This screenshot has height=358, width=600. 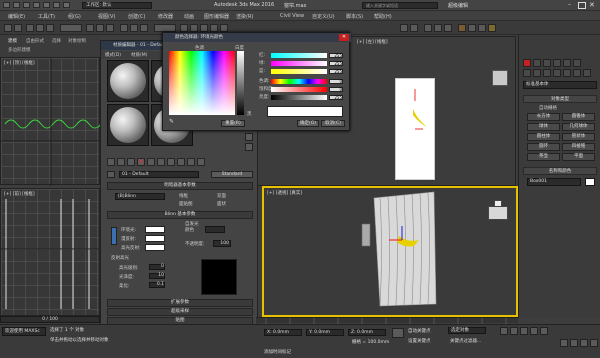 What do you see at coordinates (498, 213) in the screenshot?
I see `viewcube-icon` at bounding box center [498, 213].